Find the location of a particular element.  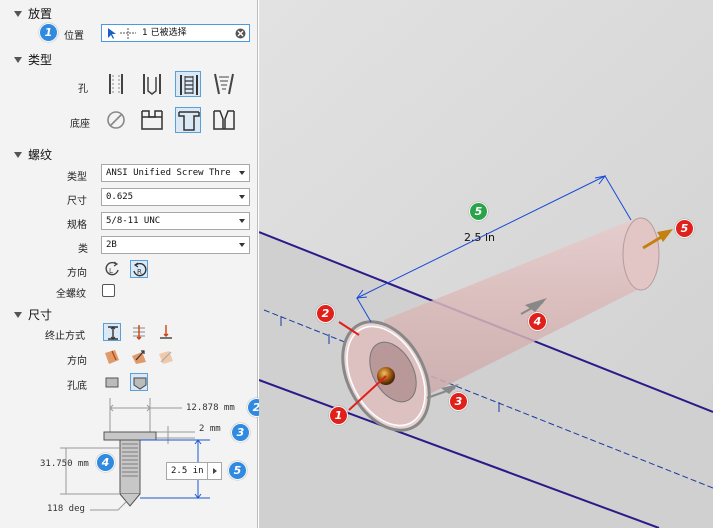

thread-type-label: 类型 is located at coordinates (77, 177).